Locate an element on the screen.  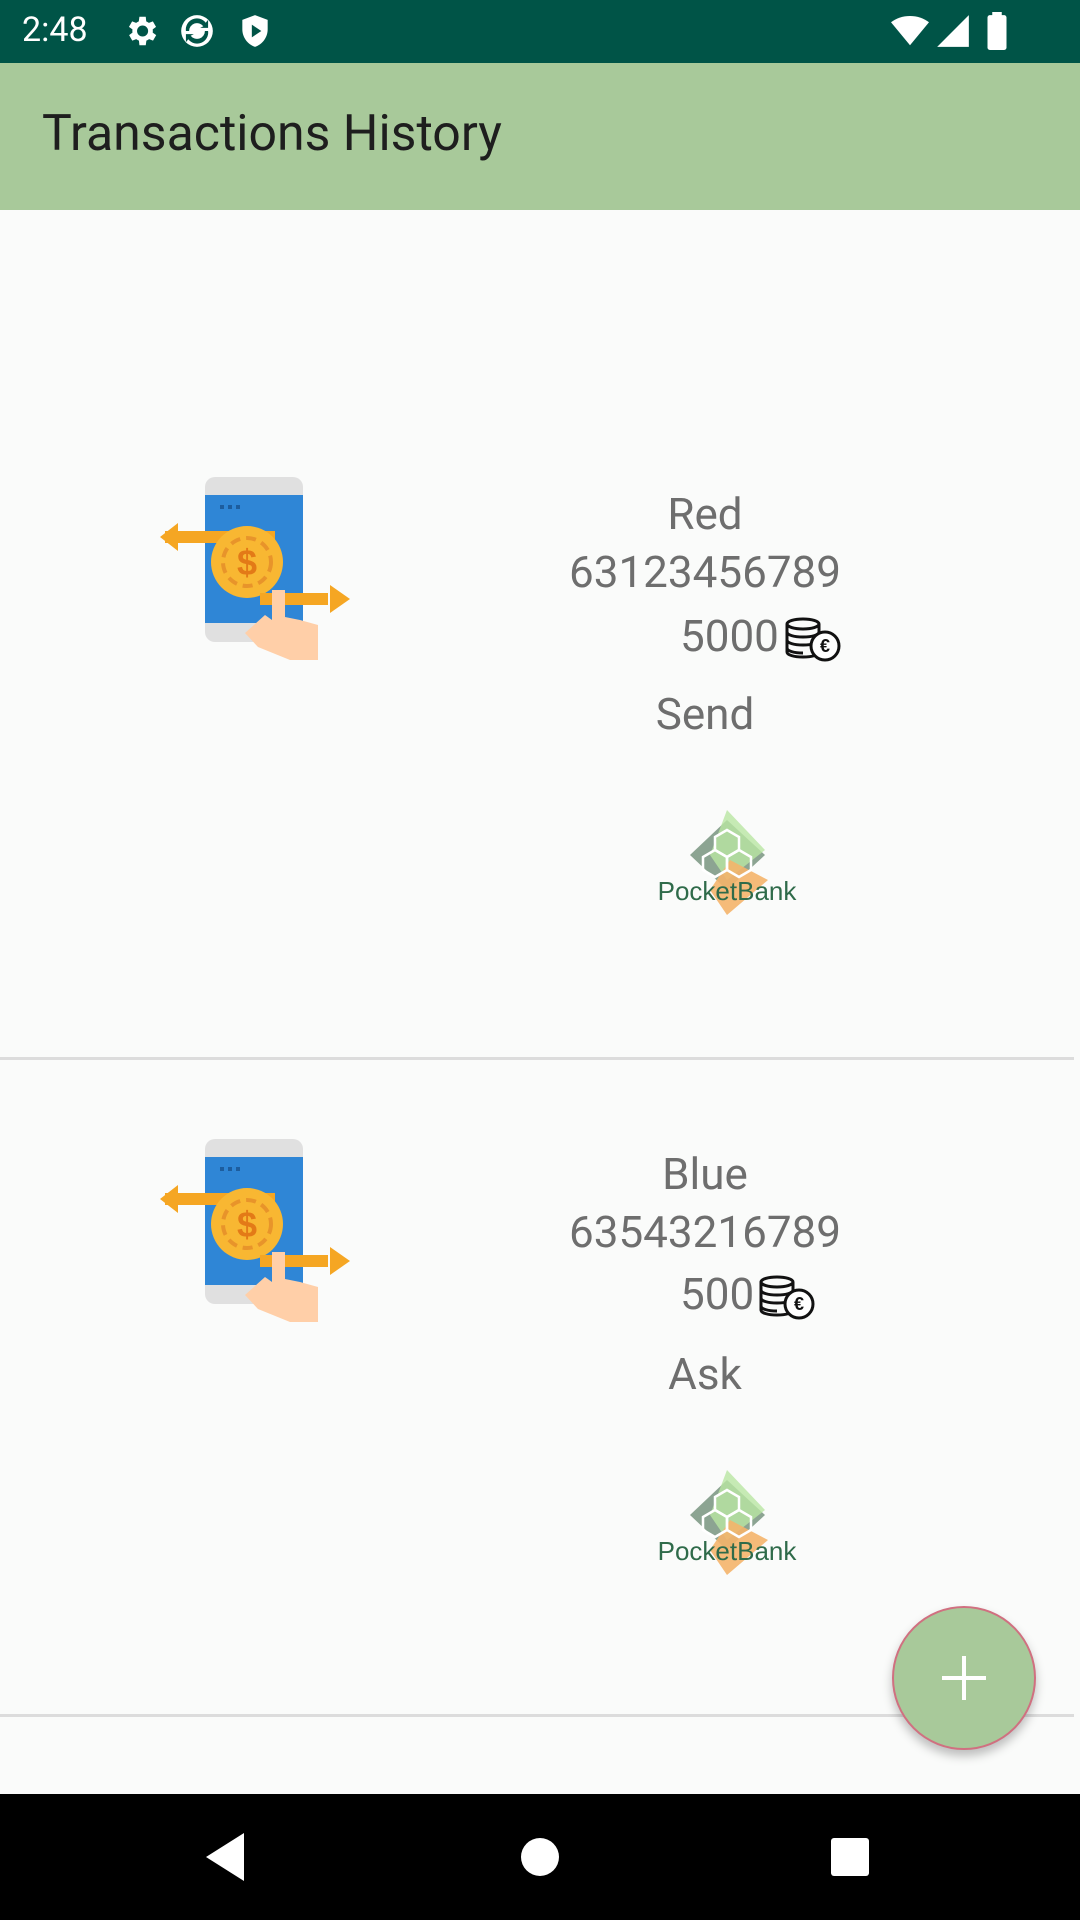
amount: 5000 is located at coordinates (729, 636).